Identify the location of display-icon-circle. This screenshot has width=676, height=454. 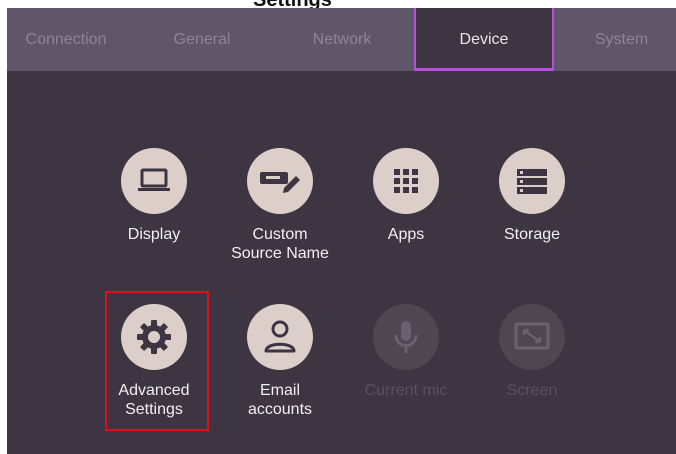
(154, 181).